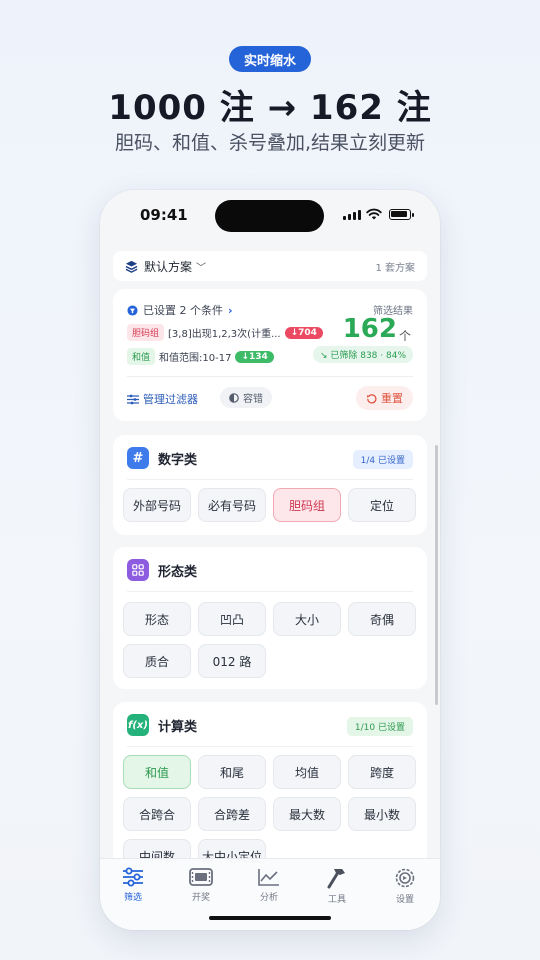  Describe the element at coordinates (395, 268) in the screenshot. I see `plan-count: 1 套方案` at that location.